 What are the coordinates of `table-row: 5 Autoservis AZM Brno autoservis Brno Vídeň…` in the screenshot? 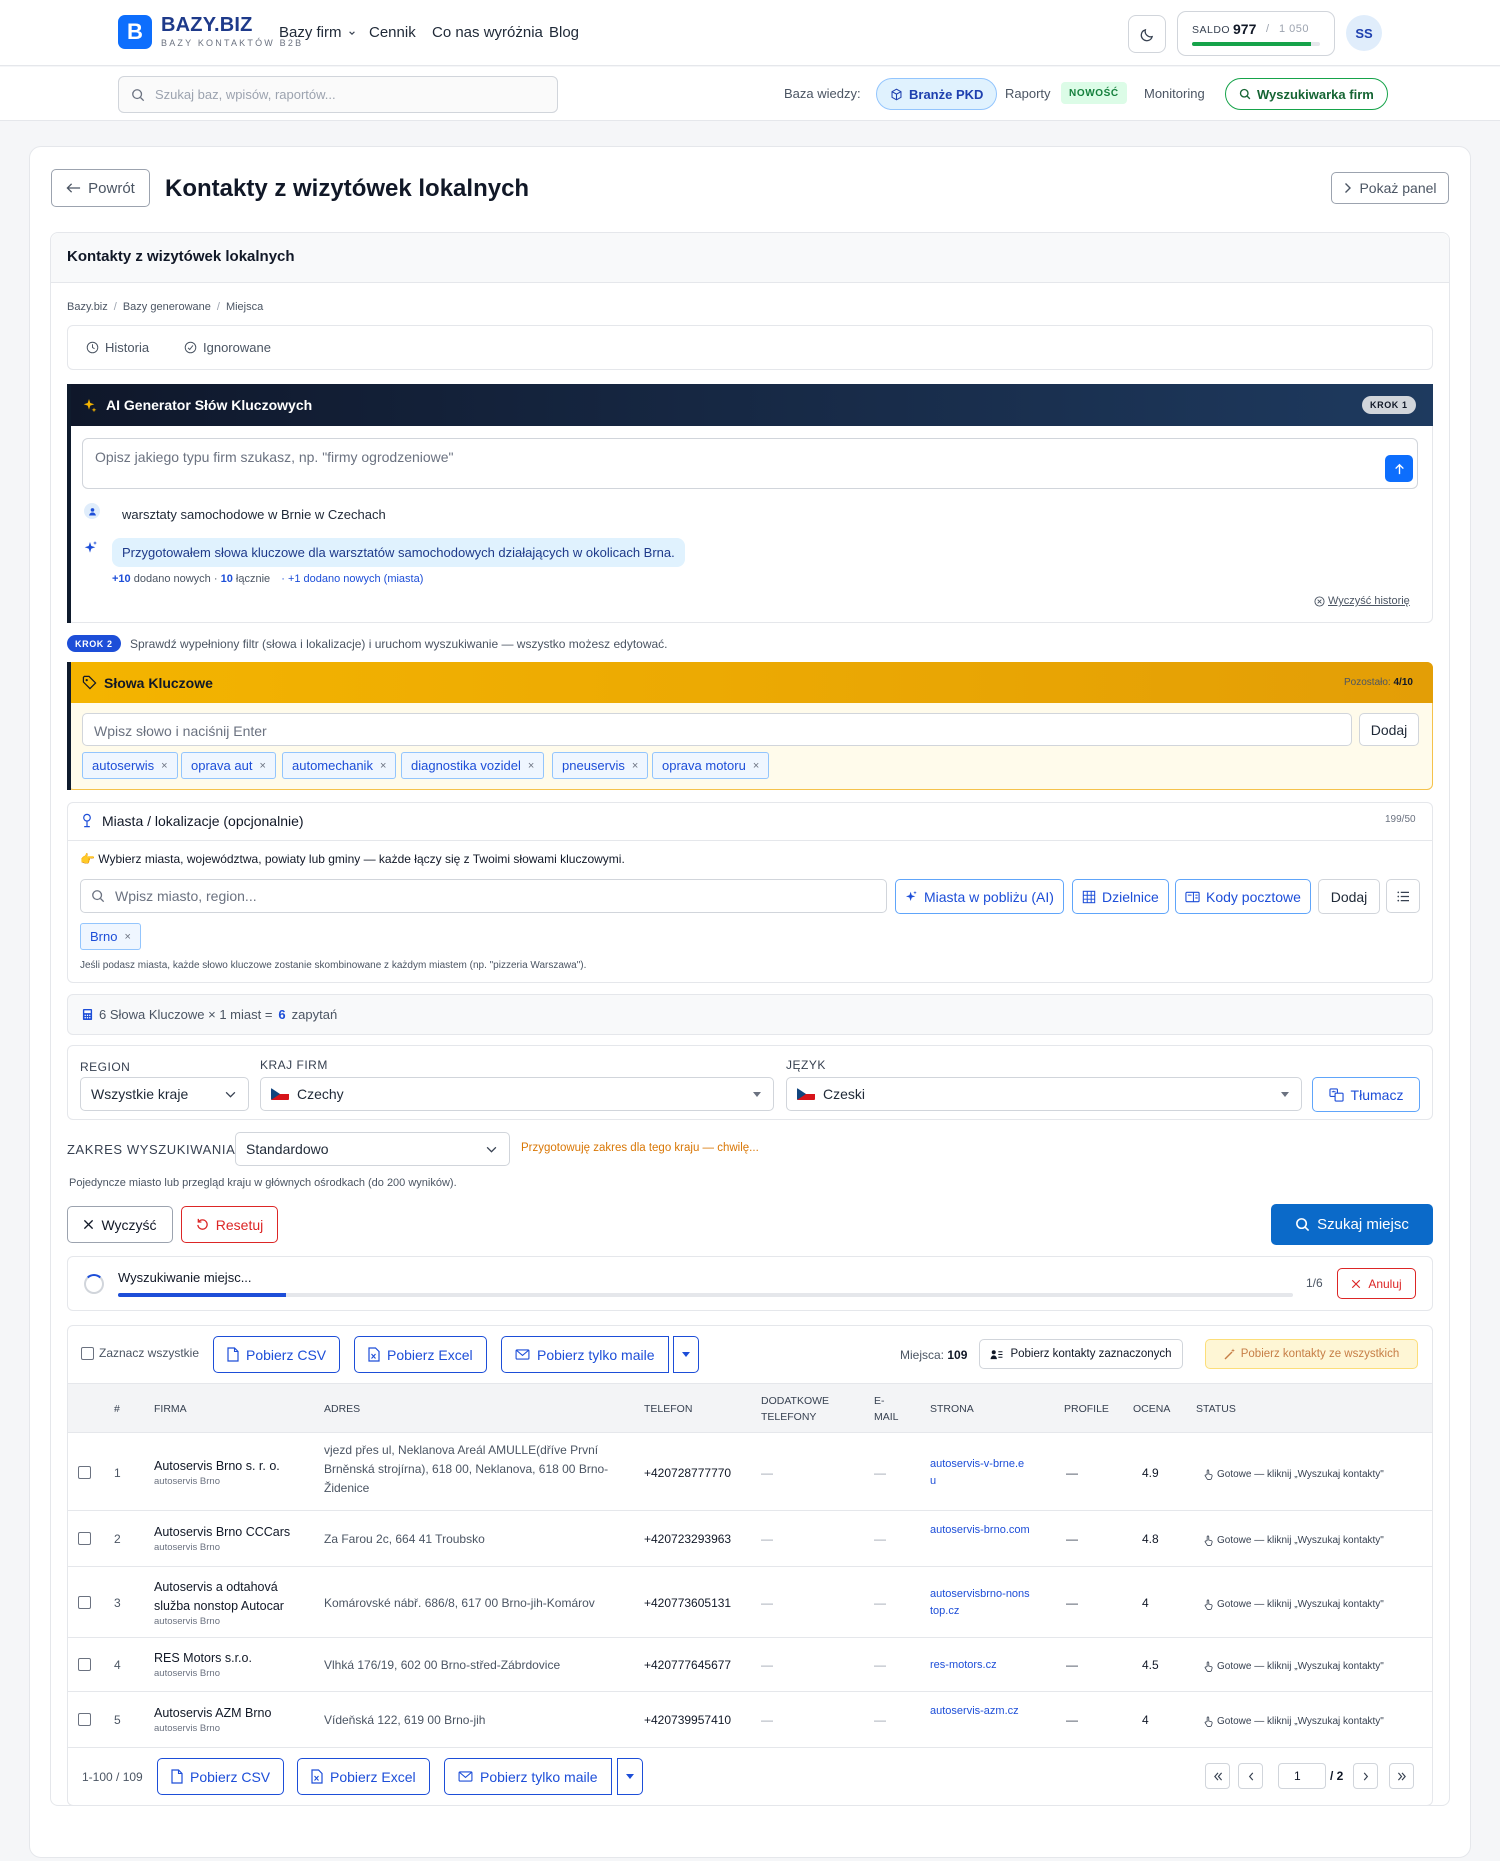 It's located at (750, 1720).